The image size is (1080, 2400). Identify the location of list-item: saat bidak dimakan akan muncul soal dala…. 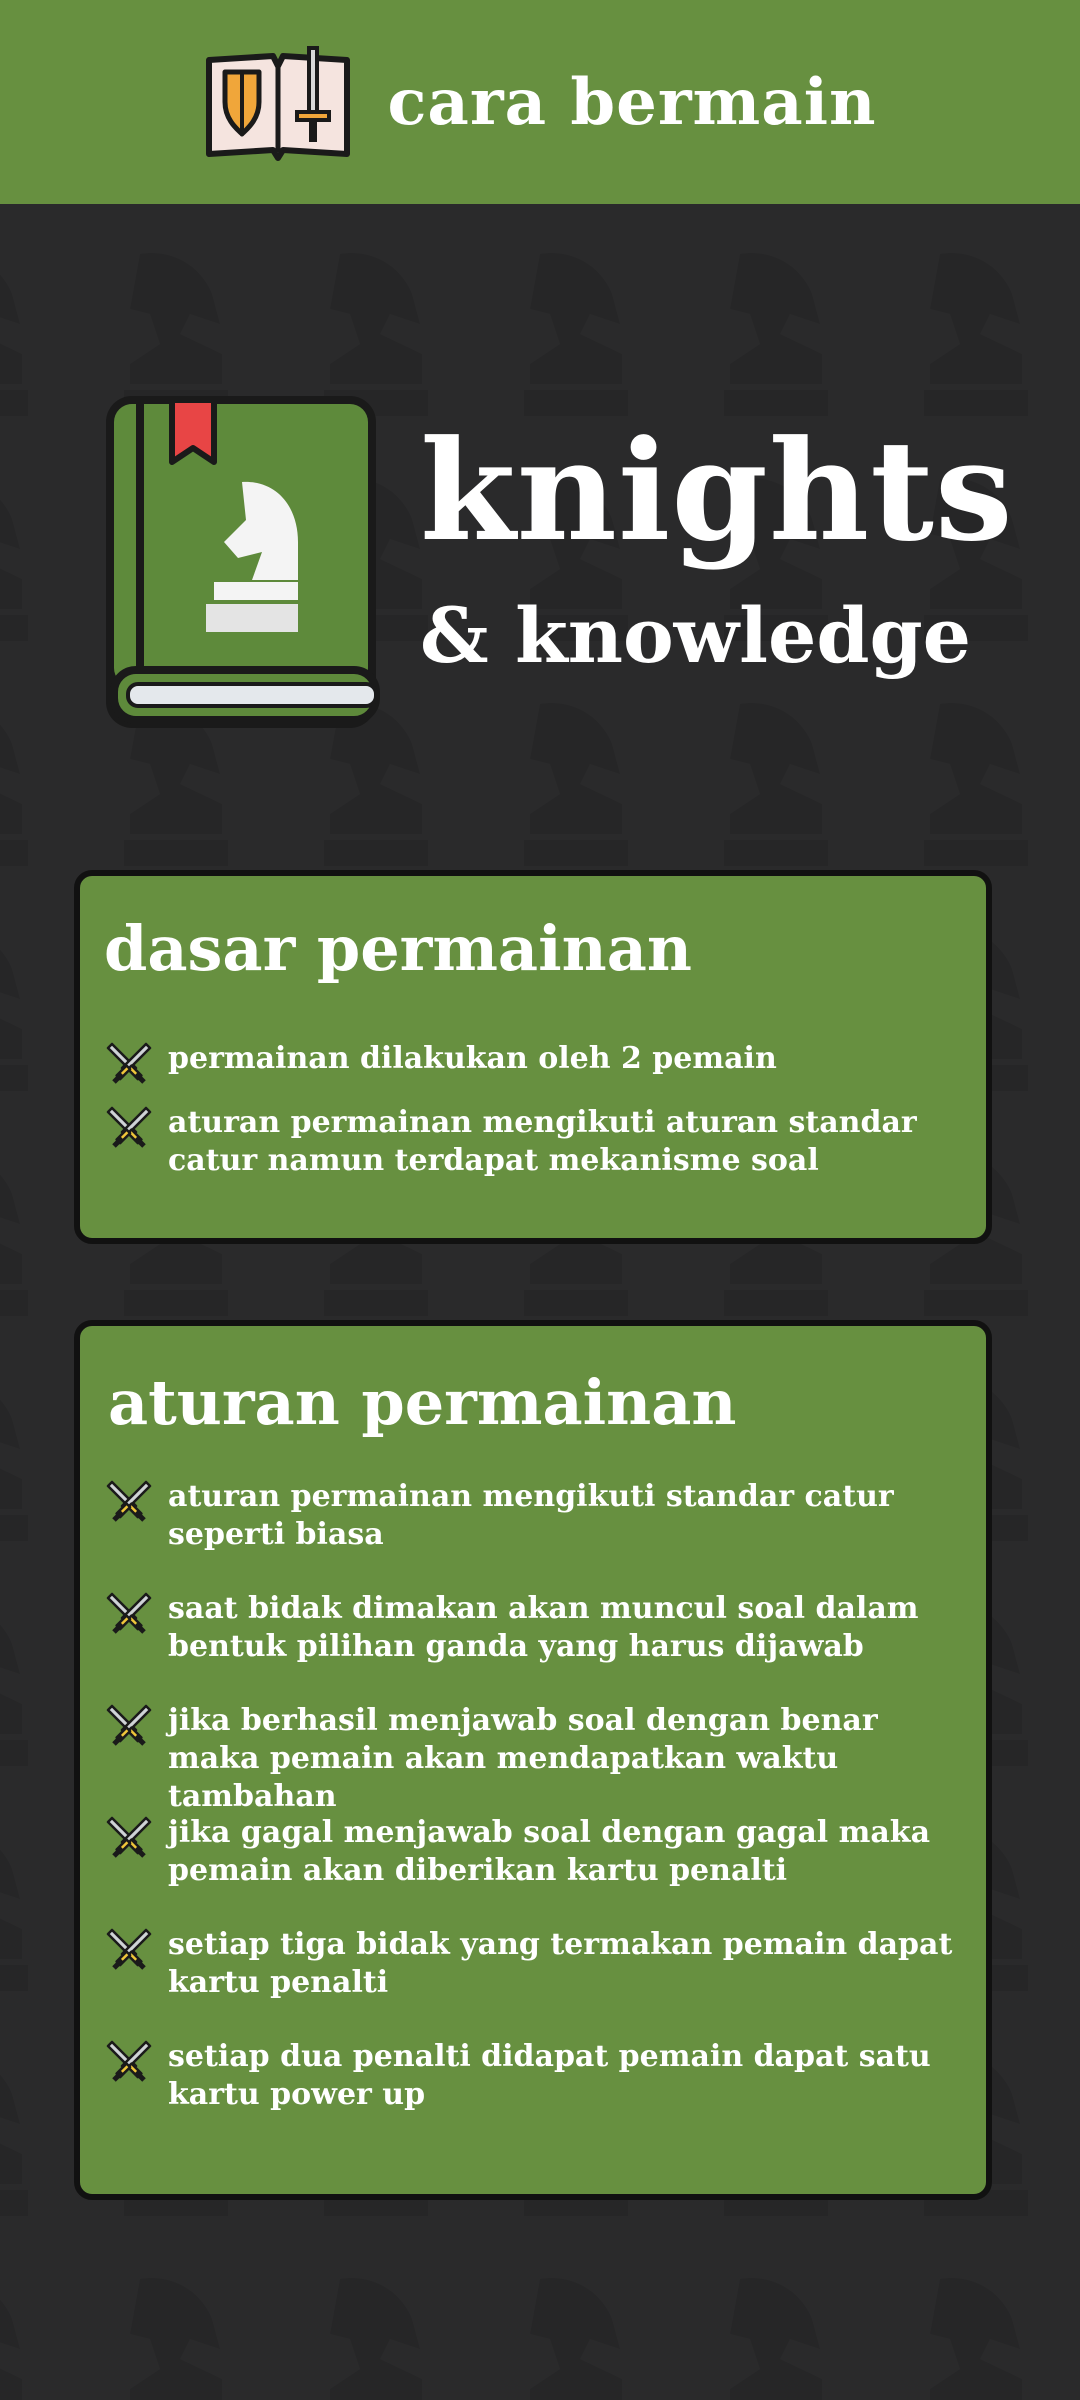
(536, 1628).